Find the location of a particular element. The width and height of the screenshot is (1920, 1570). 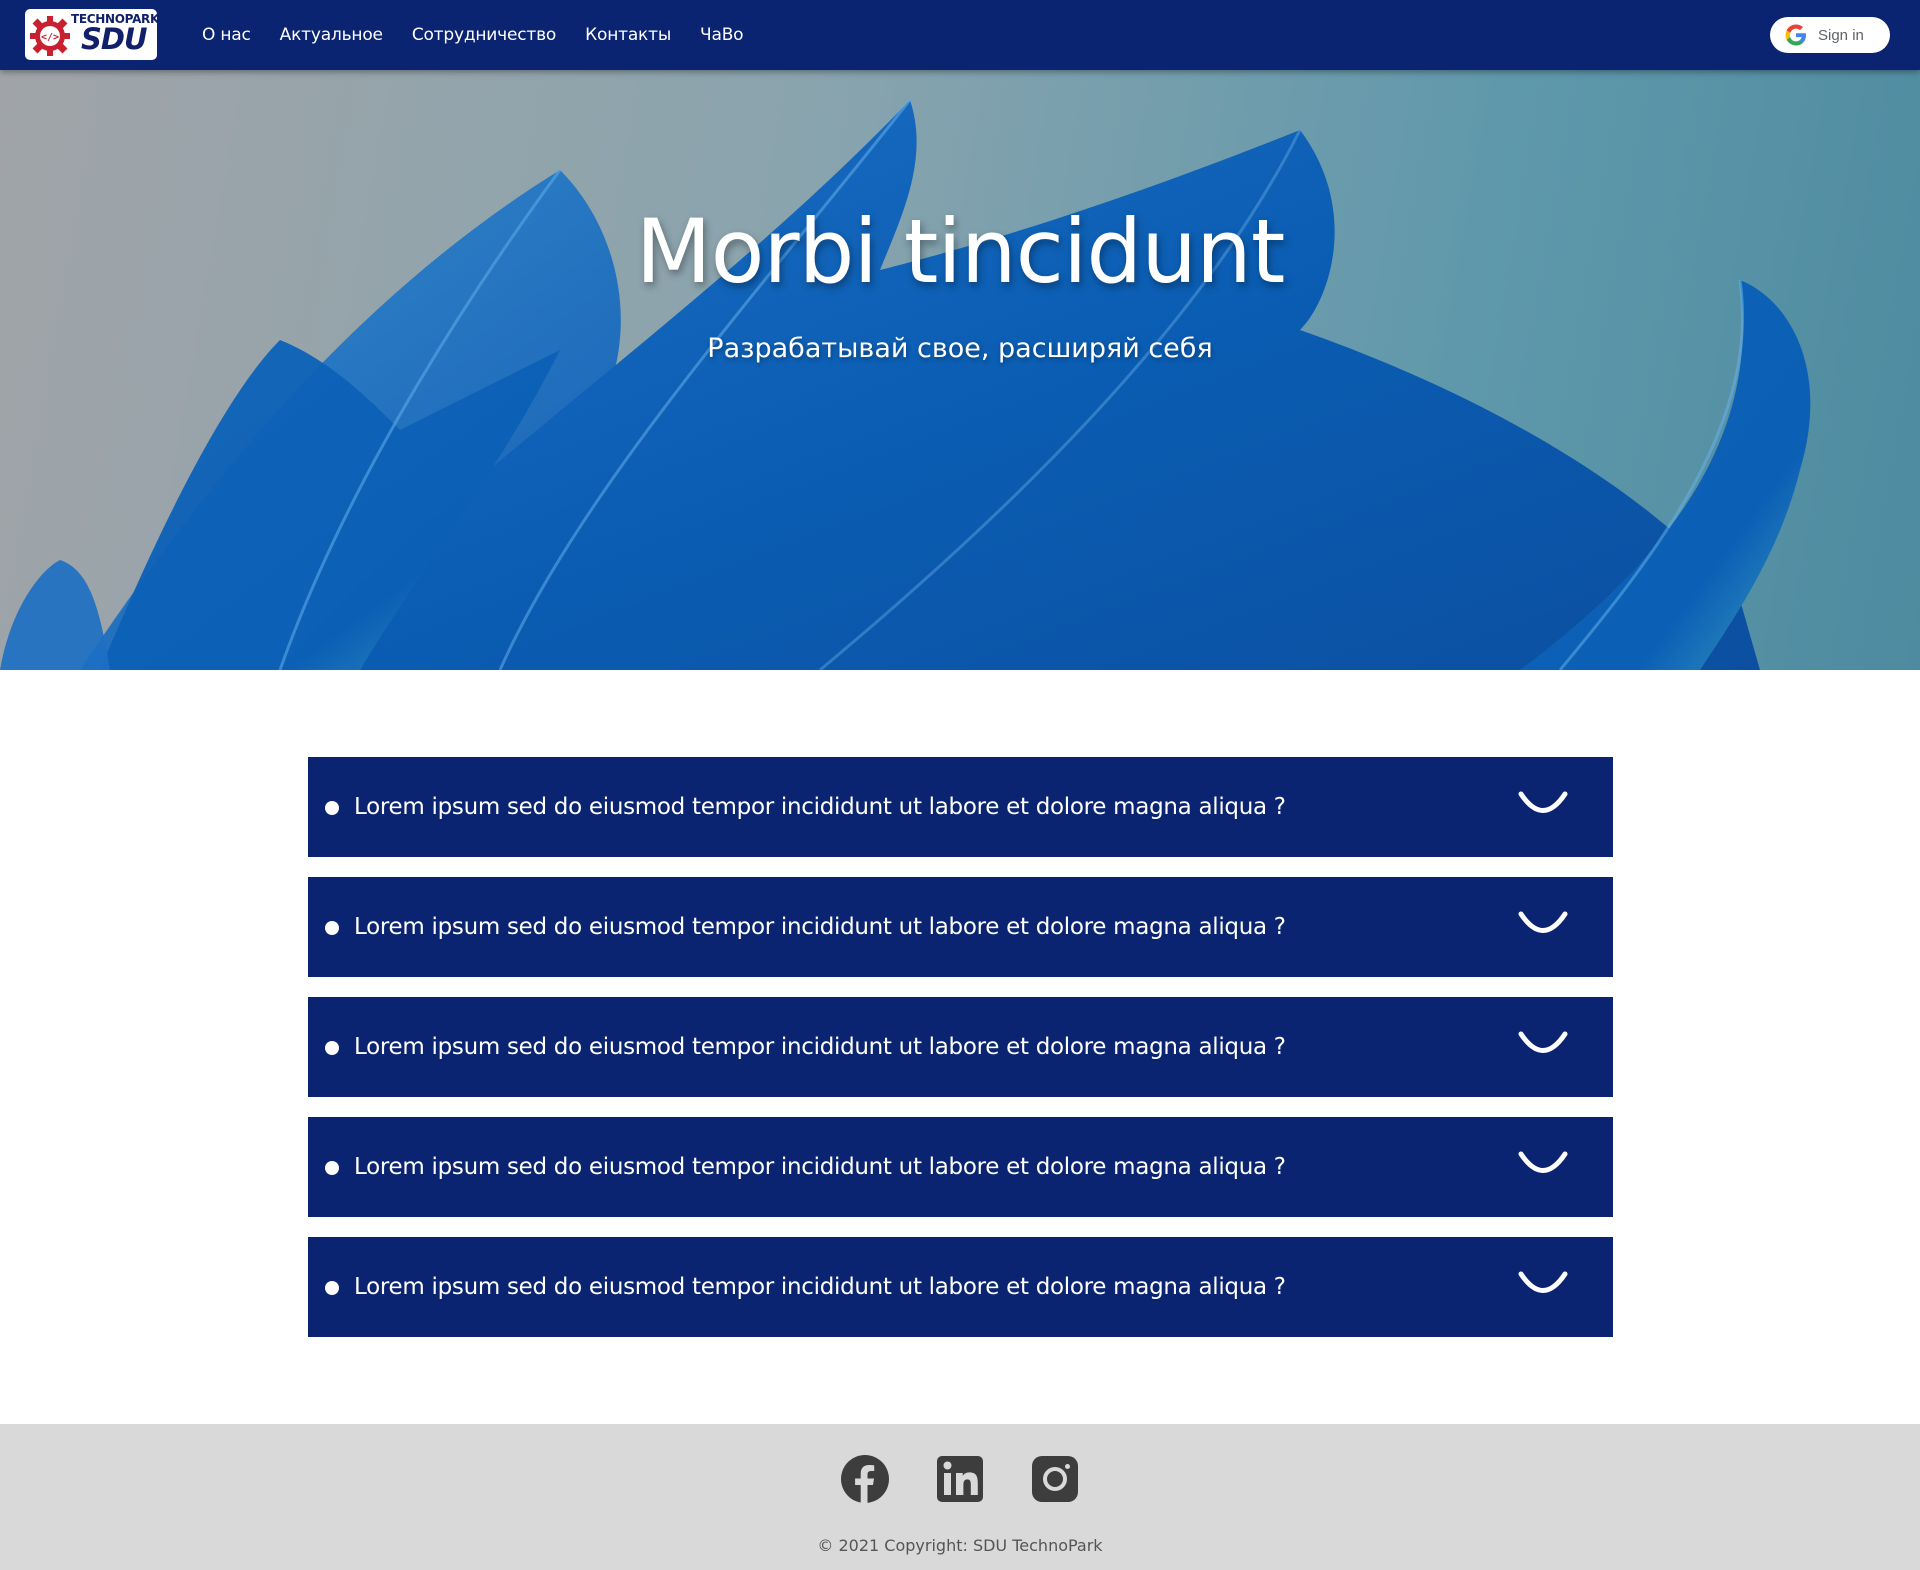

footer: © 2021 Copyright: SDU TechnoPark is located at coordinates (960, 1497).